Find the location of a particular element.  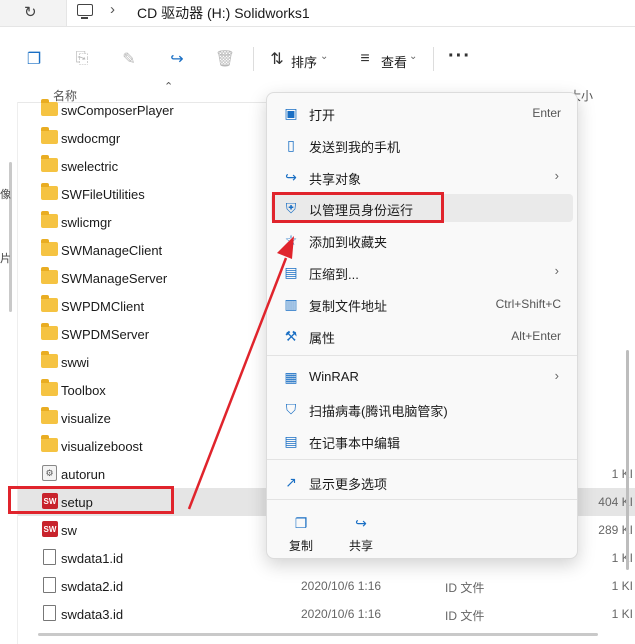

menu-item-label: 共享对象 is located at coordinates (335, 179).